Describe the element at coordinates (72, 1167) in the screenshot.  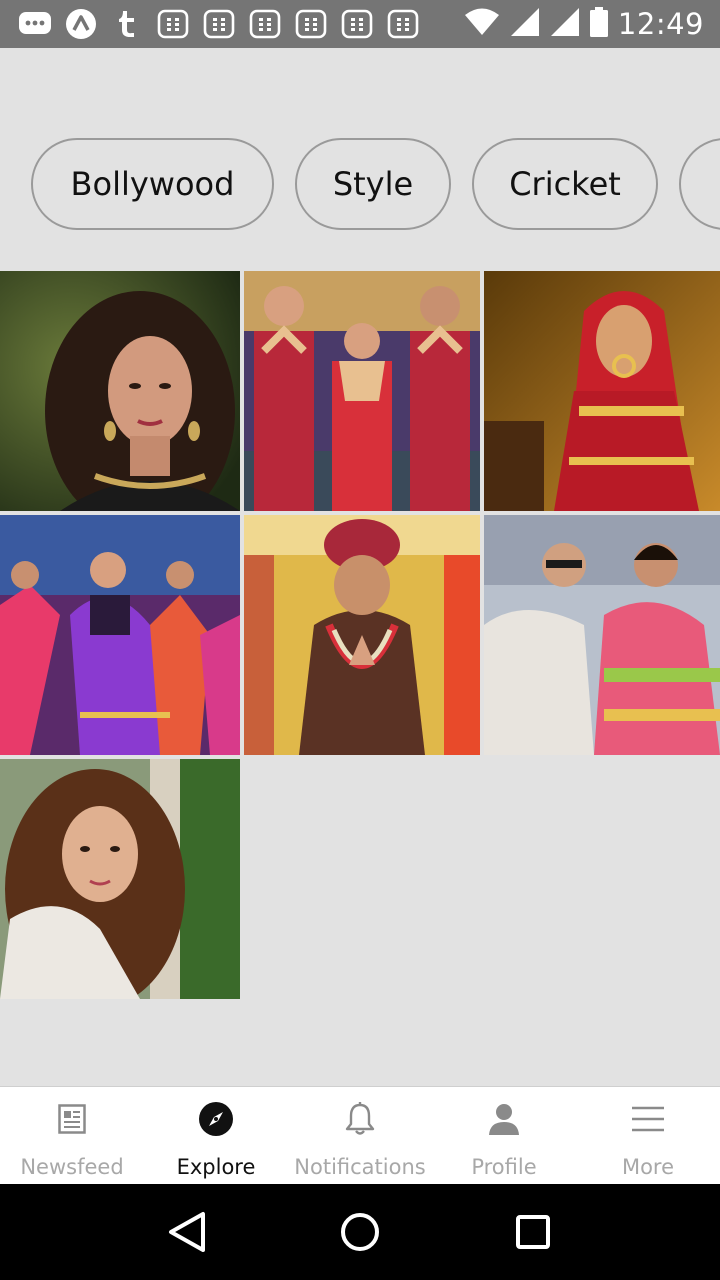
I see `nav-label: Newsfeed` at that location.